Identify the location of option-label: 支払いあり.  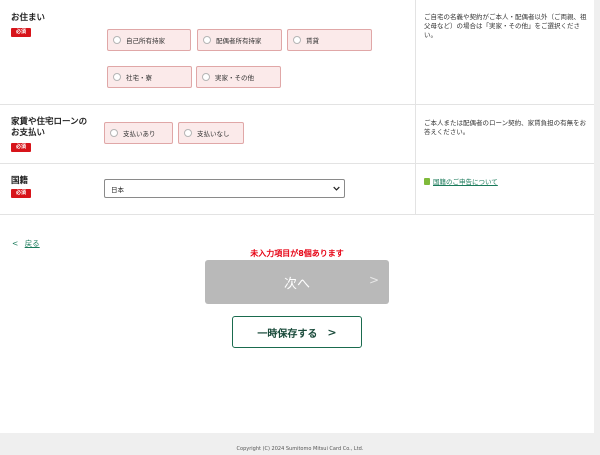
(139, 134).